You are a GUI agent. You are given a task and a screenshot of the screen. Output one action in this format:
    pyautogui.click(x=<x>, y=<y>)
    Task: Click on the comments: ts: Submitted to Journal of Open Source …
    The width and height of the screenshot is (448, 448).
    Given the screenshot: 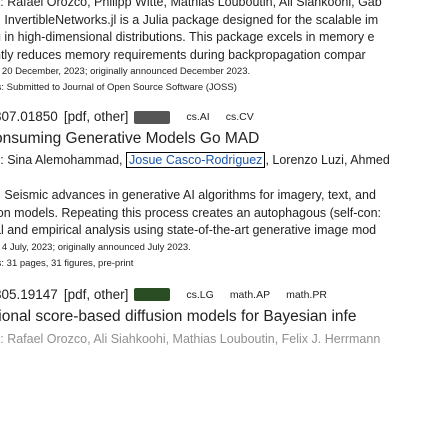 What is the action you would take?
    pyautogui.click(x=118, y=87)
    